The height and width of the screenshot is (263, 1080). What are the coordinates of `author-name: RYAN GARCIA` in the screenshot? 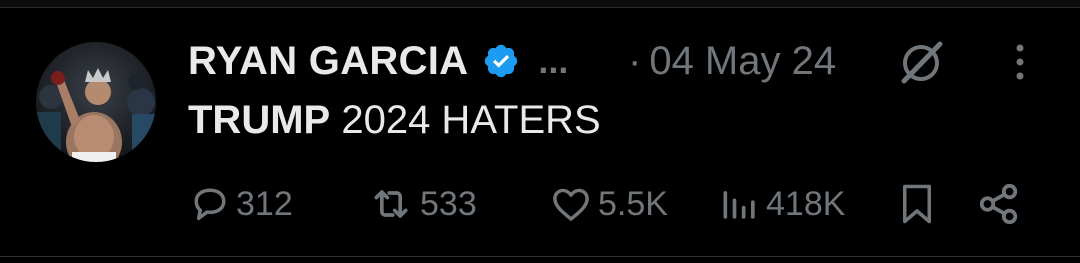 It's located at (328, 61).